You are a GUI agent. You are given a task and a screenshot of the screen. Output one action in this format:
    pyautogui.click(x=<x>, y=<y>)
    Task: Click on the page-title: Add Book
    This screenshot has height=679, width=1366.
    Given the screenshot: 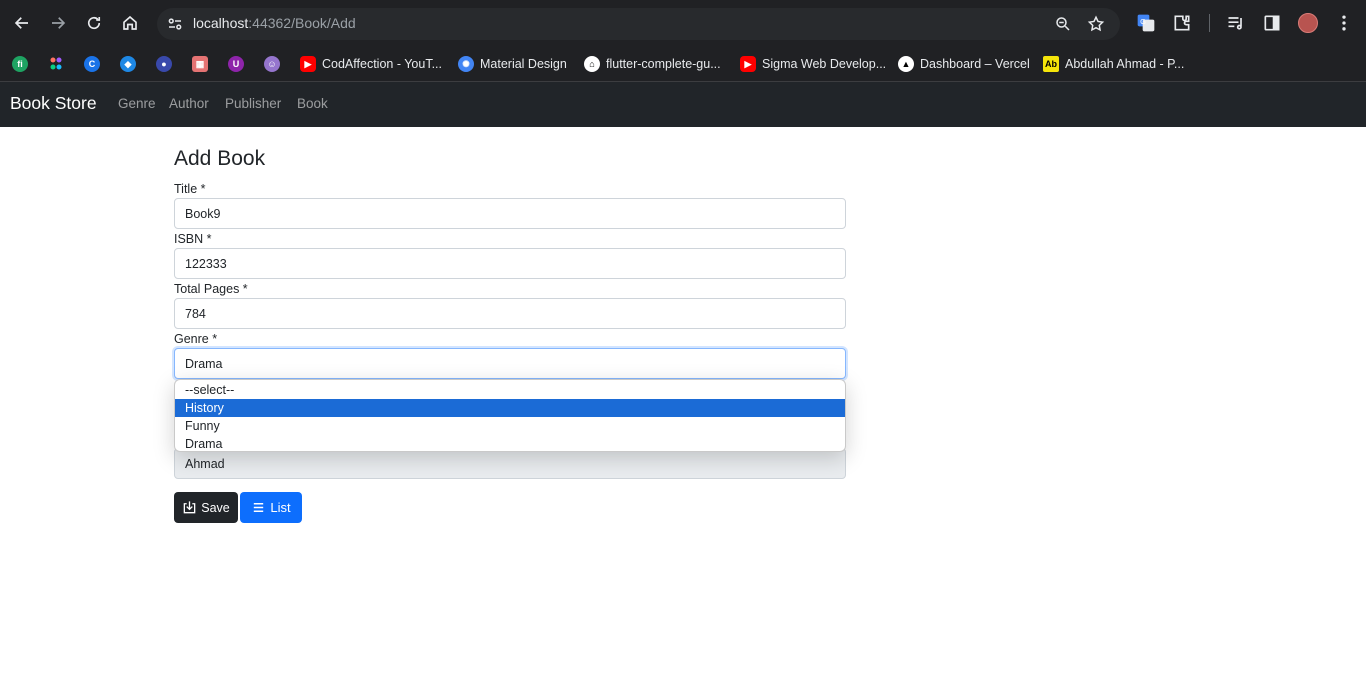 What is the action you would take?
    pyautogui.click(x=220, y=158)
    